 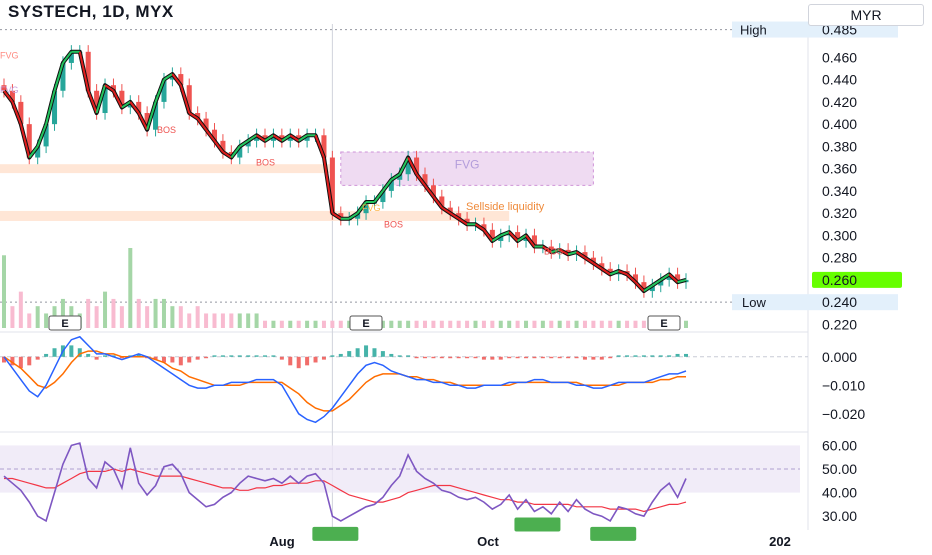 I want to click on low-label: Low, so click(x=754, y=302).